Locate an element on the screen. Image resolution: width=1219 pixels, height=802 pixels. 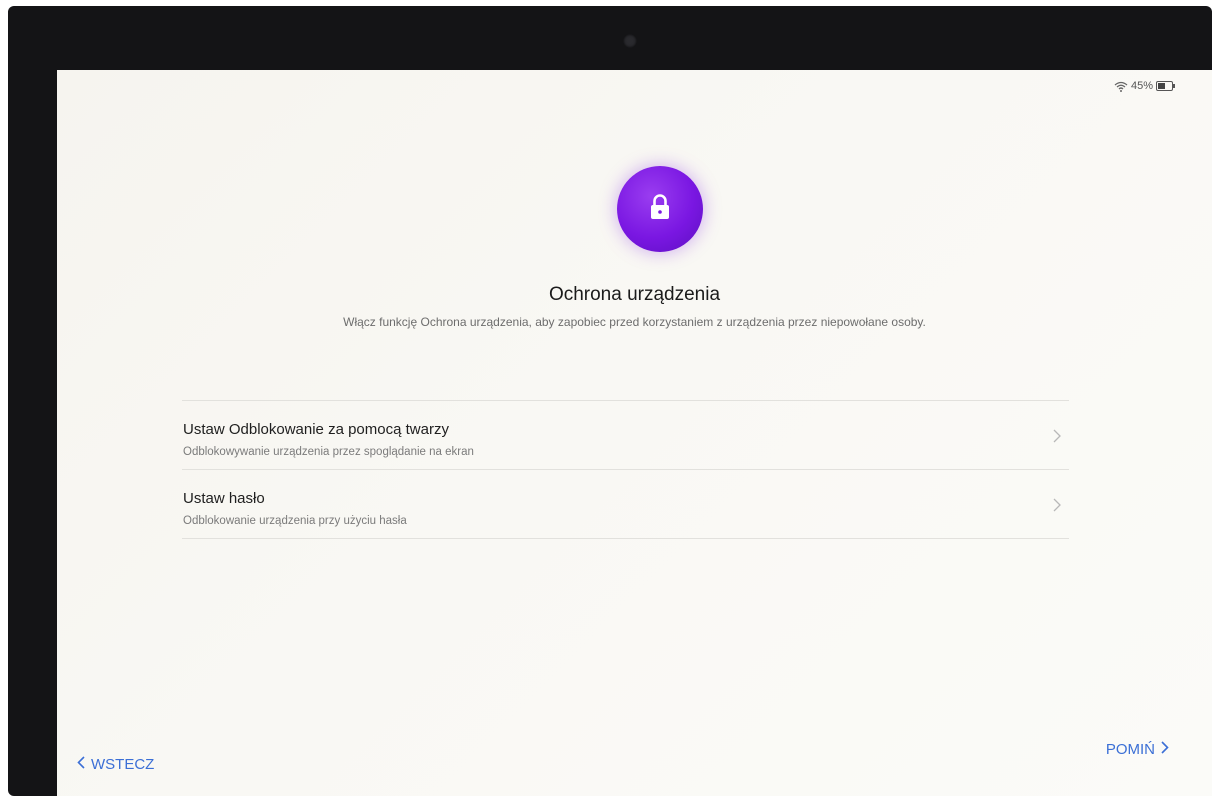
status-bar: 45% is located at coordinates (1145, 86).